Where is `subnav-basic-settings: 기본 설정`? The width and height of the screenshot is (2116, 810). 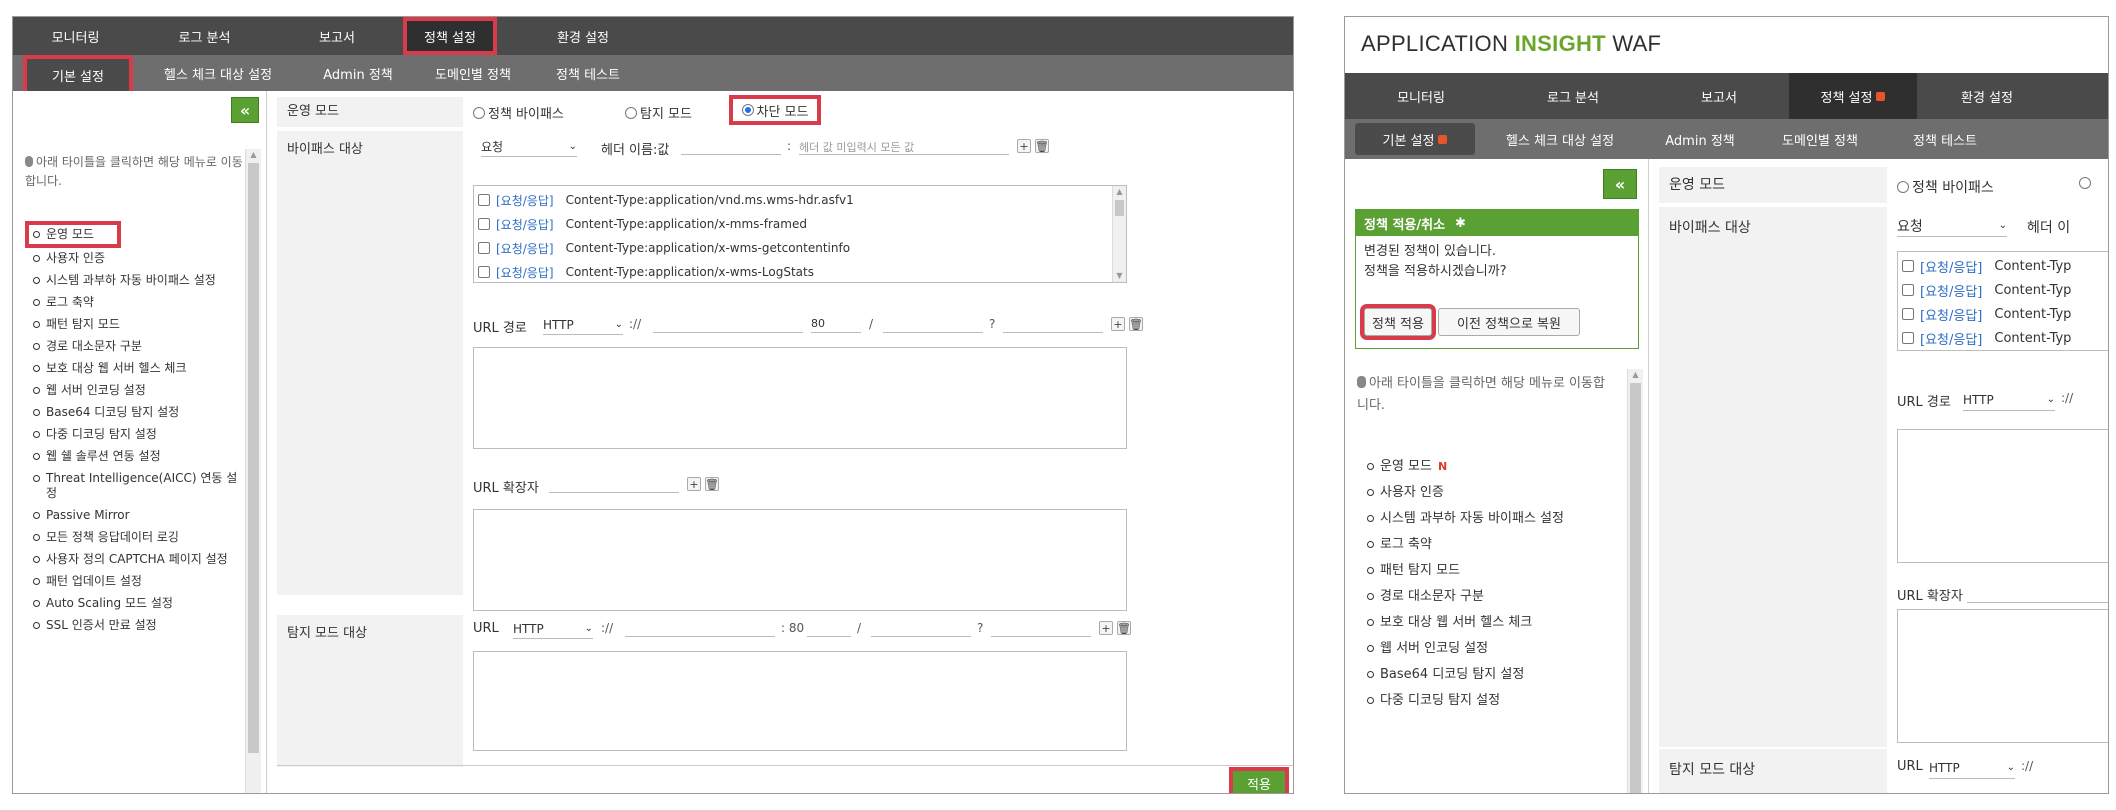
subnav-basic-settings: 기본 설정 is located at coordinates (78, 75).